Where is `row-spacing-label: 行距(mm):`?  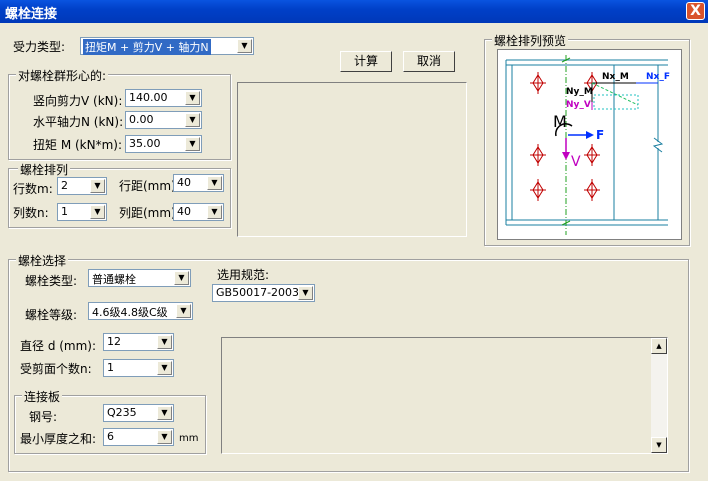
row-spacing-label: 行距(mm): is located at coordinates (149, 186).